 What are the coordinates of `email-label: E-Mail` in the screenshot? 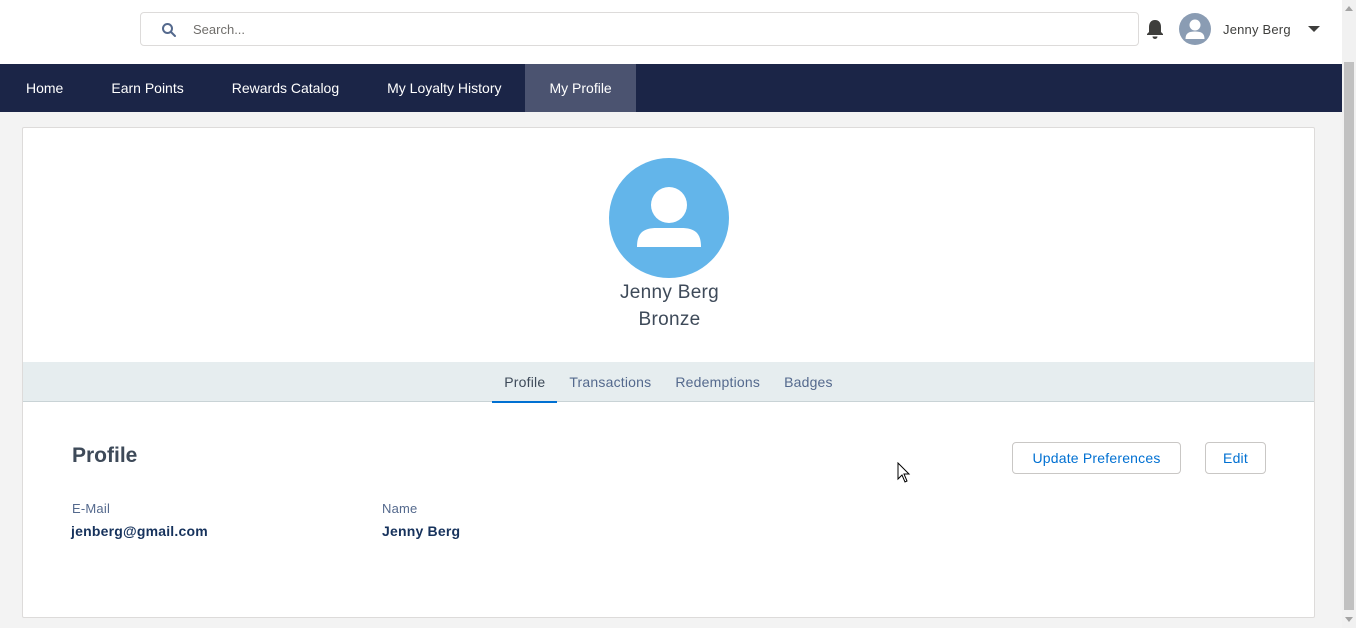 It's located at (91, 508).